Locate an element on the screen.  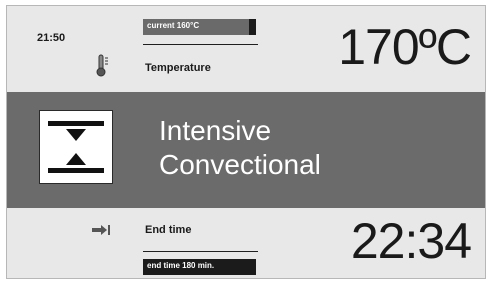
current-temperature-label: current 160°C is located at coordinates (173, 25).